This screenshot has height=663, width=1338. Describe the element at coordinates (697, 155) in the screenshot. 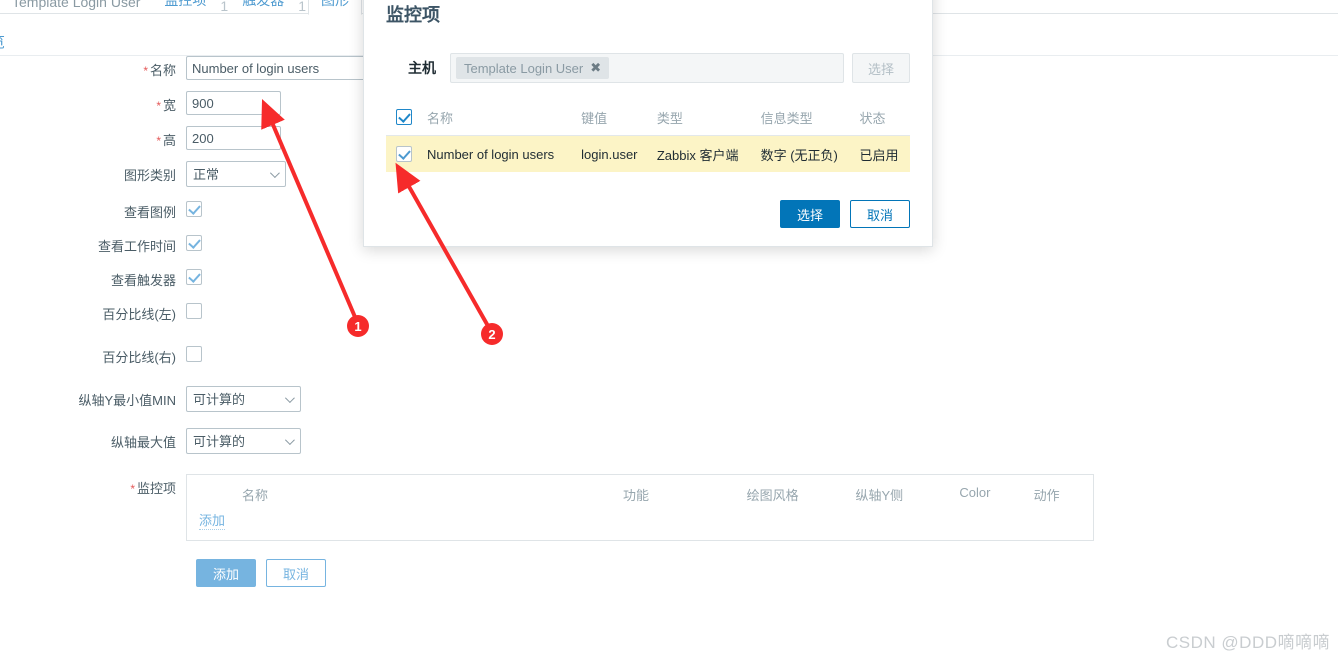

I see `row-type: Zabbix 客户端` at that location.